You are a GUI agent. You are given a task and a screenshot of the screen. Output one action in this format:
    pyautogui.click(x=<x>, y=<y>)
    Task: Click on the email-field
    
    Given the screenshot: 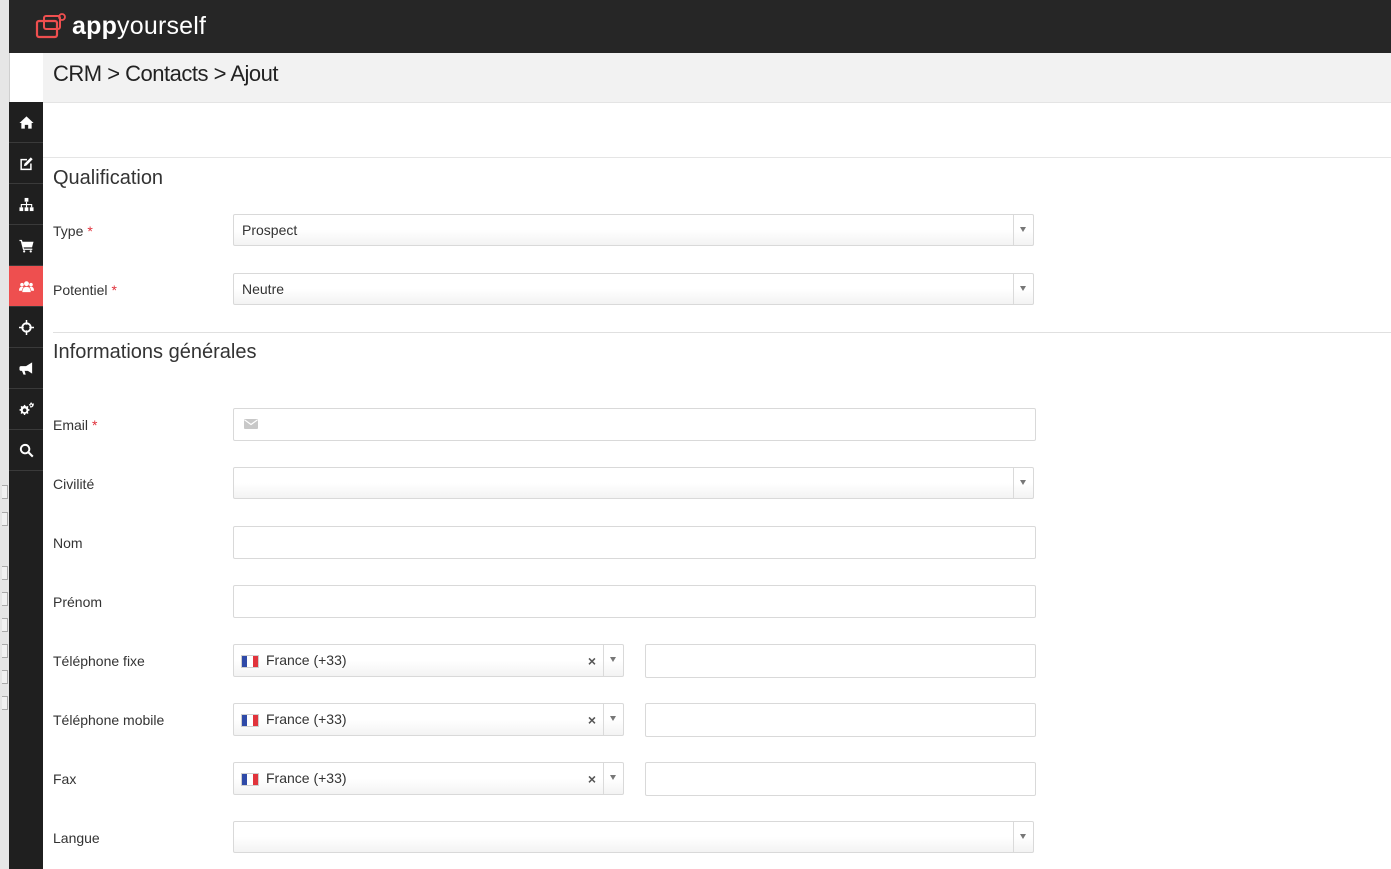 What is the action you would take?
    pyautogui.click(x=634, y=424)
    